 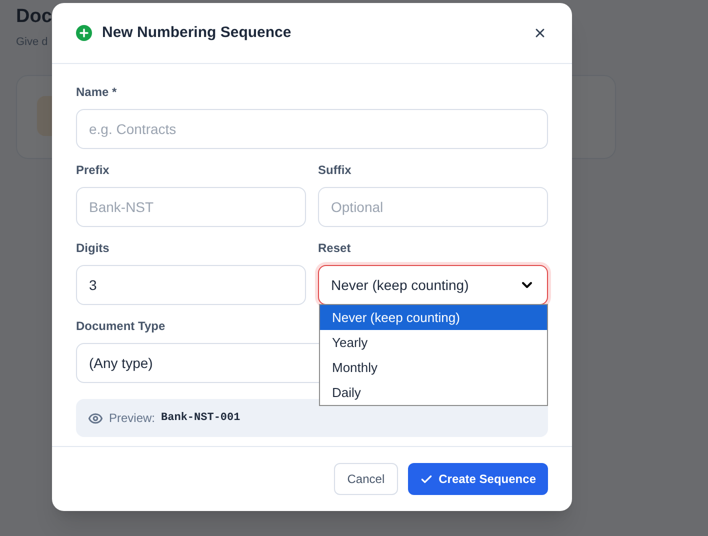 What do you see at coordinates (93, 248) in the screenshot?
I see `field-label: Digits` at bounding box center [93, 248].